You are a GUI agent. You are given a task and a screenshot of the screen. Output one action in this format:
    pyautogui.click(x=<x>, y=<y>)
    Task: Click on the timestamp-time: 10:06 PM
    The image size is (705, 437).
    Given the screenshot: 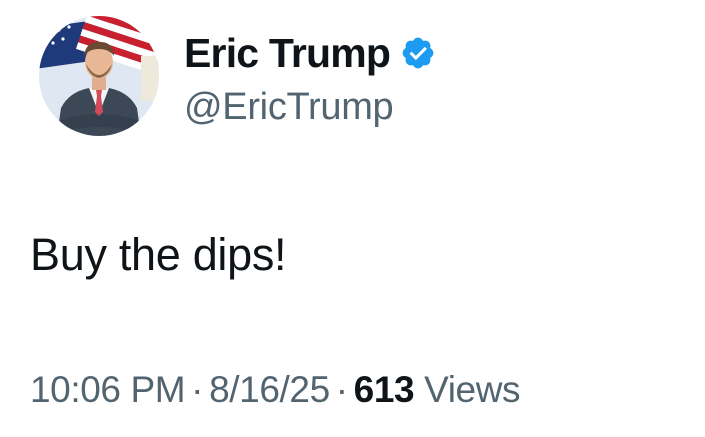 What is the action you would take?
    pyautogui.click(x=108, y=389)
    